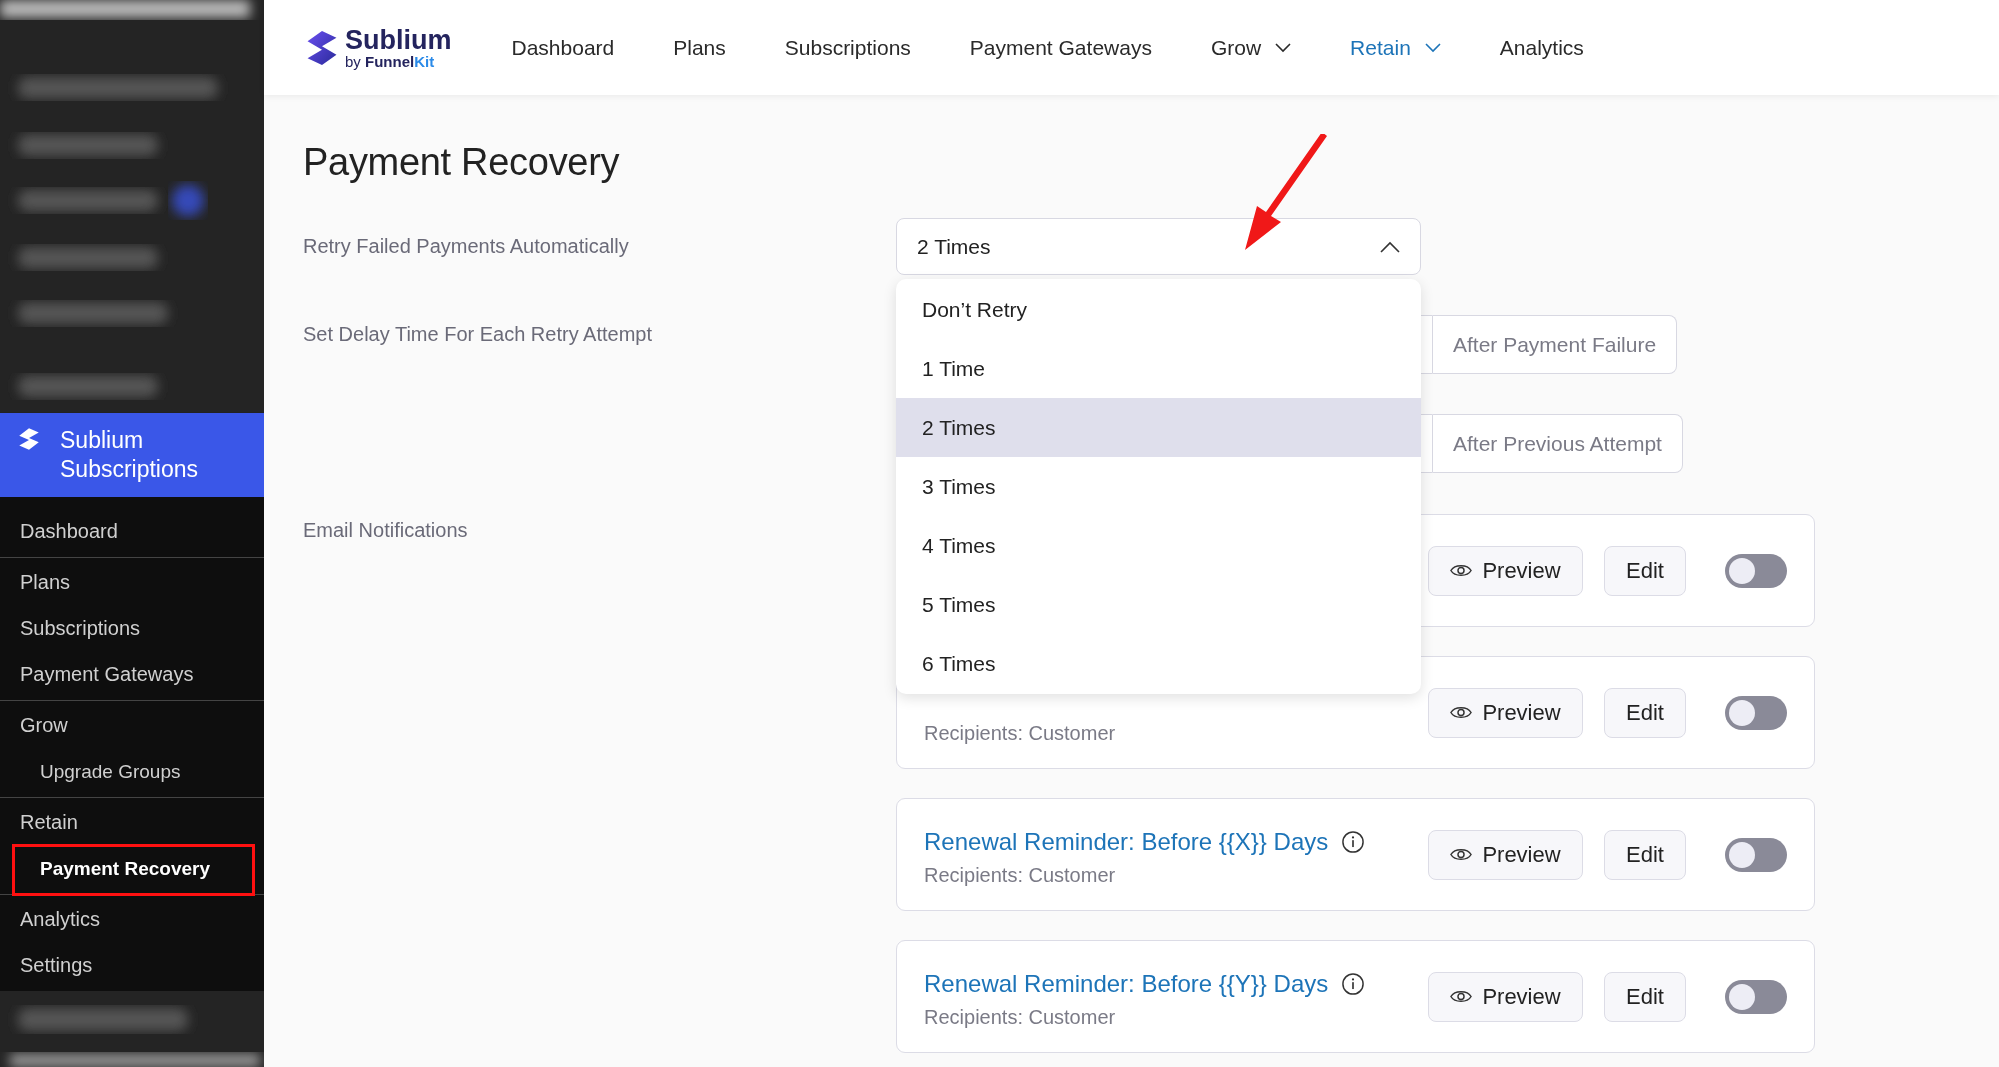 Image resolution: width=1999 pixels, height=1067 pixels. I want to click on dropdown-option: 6 Times, so click(1158, 663).